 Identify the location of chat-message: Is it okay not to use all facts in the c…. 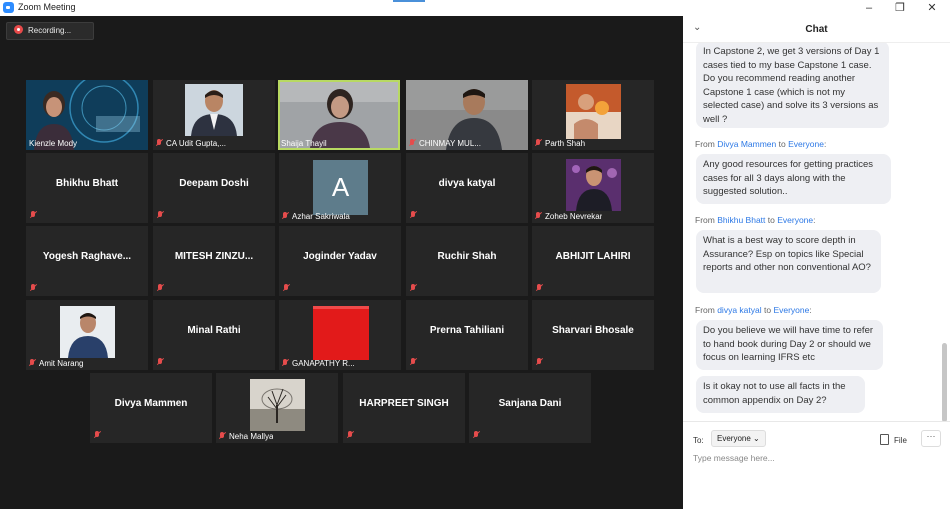
(780, 394).